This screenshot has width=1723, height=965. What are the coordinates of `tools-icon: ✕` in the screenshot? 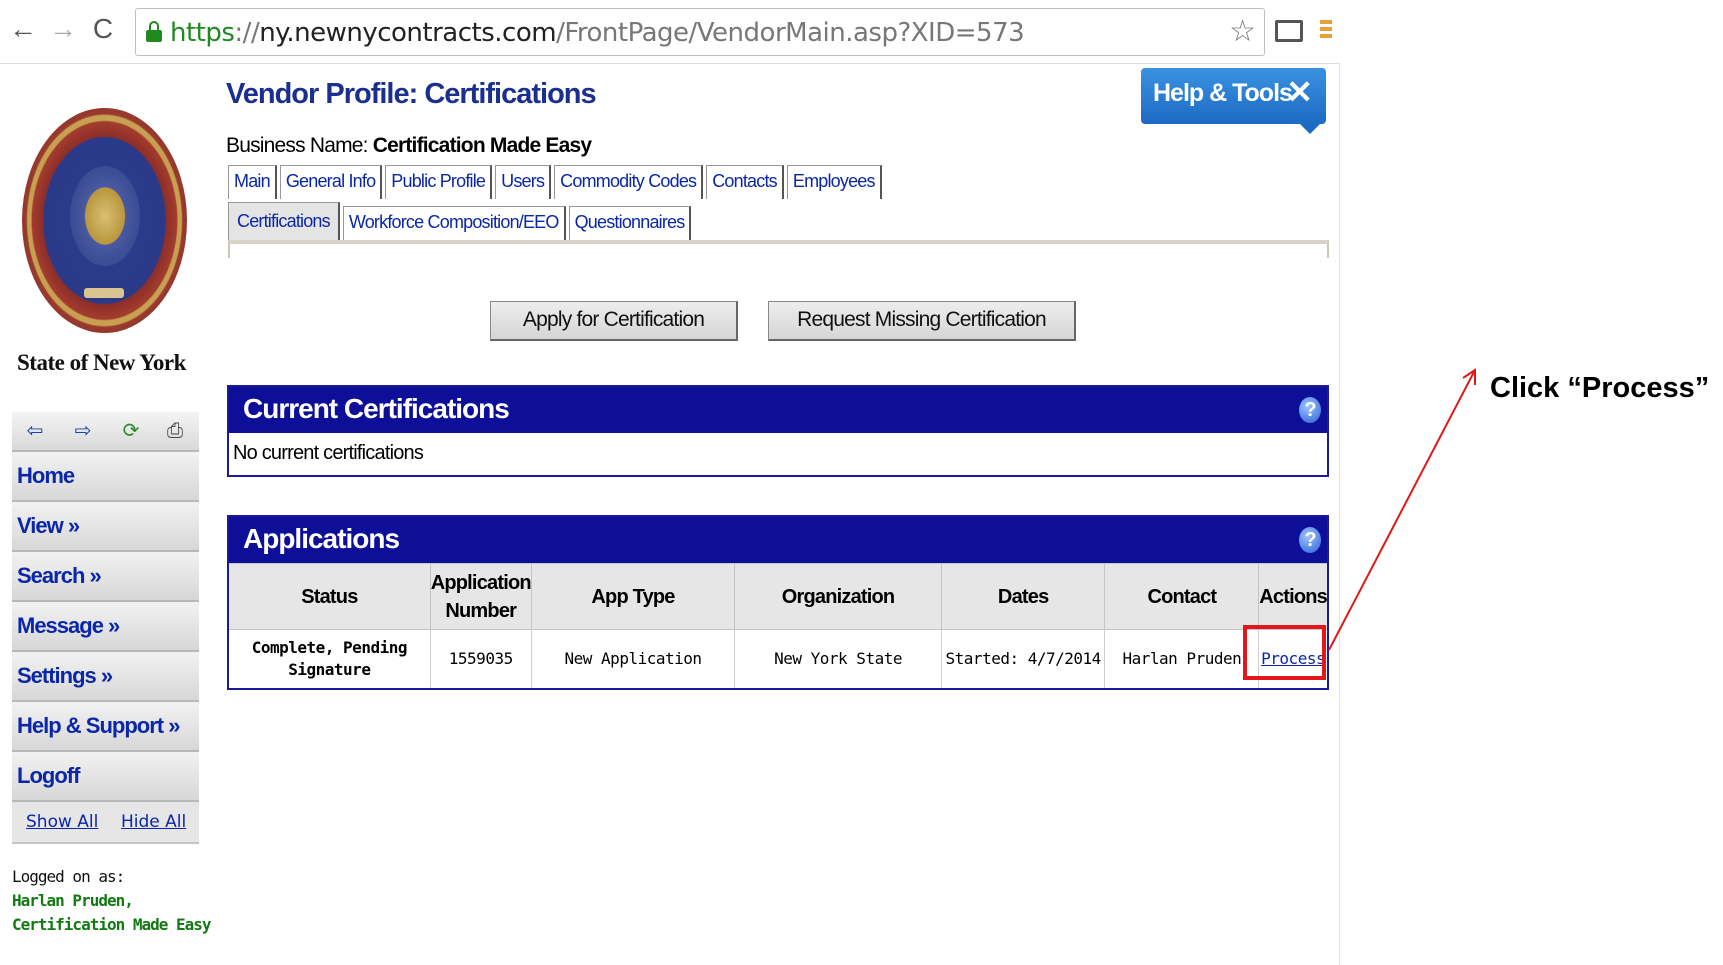 It's located at (1299, 92).